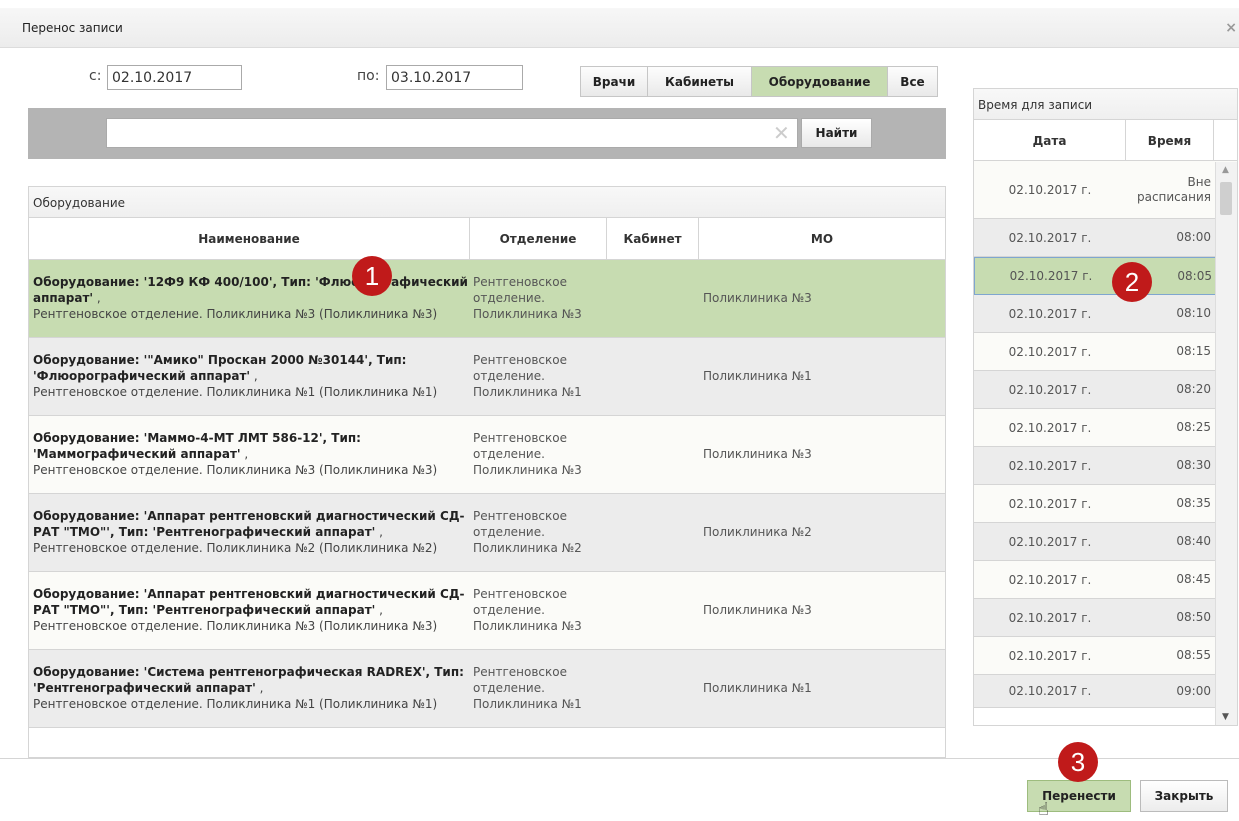 Image resolution: width=1239 pixels, height=821 pixels. Describe the element at coordinates (372, 276) in the screenshot. I see `step-badge-1: 1` at that location.